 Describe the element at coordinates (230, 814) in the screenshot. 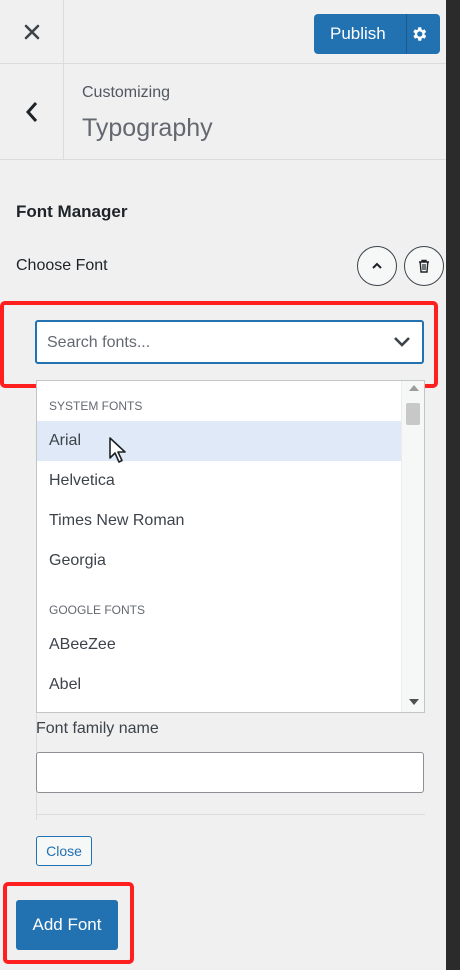

I see `divider` at that location.